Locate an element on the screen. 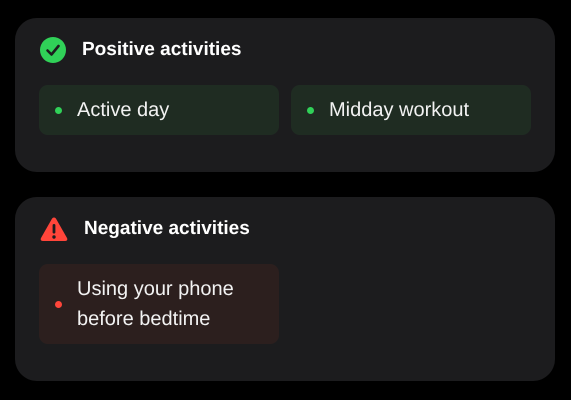 The width and height of the screenshot is (571, 400). activity-label: Active day is located at coordinates (123, 110).